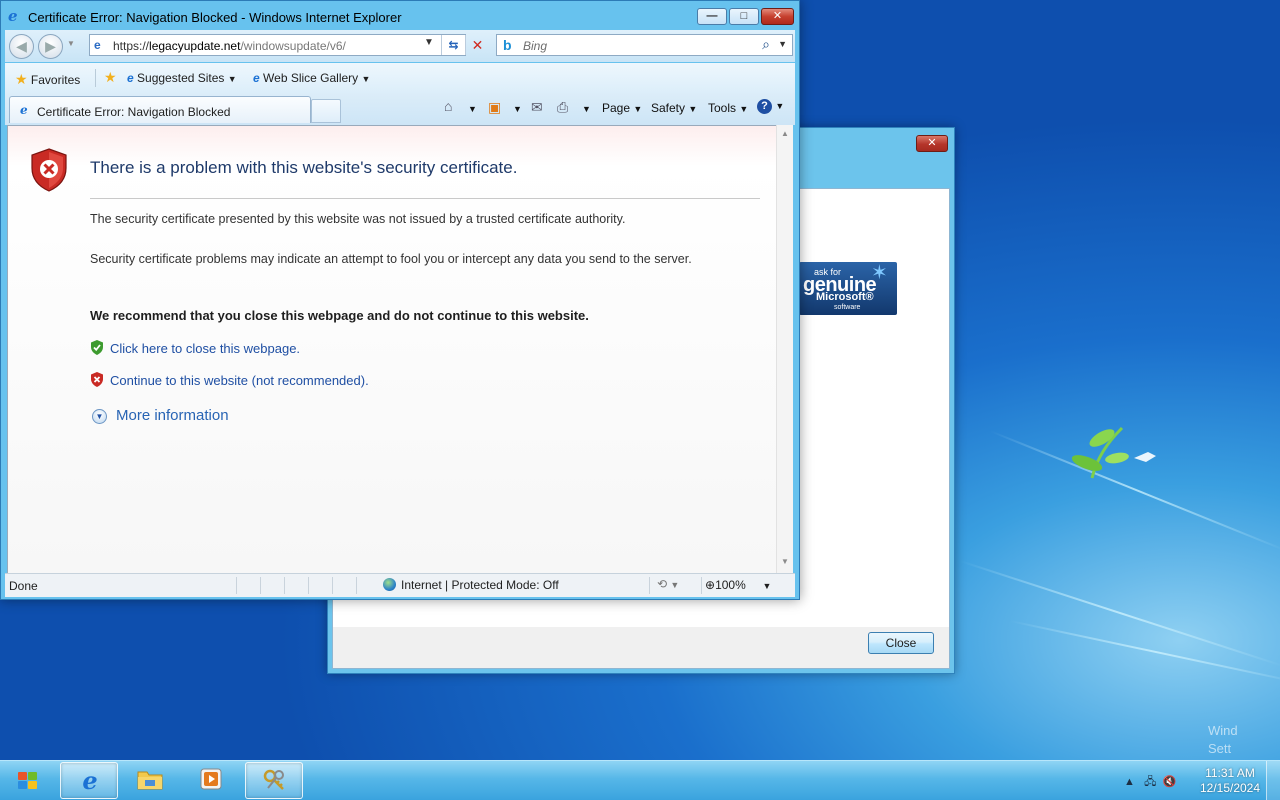 The image size is (1280, 800). Describe the element at coordinates (293, 46) in the screenshot. I see `url-path: /windowsupdate/v6/` at that location.